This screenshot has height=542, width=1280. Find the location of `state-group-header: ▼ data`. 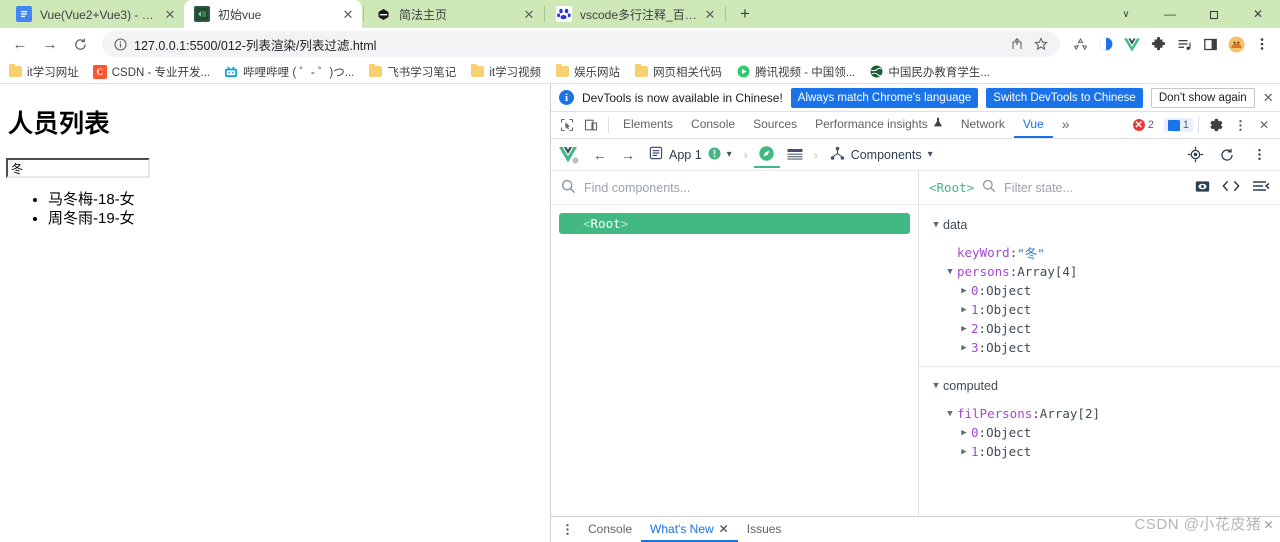

state-group-header: ▼ data is located at coordinates (1099, 224).